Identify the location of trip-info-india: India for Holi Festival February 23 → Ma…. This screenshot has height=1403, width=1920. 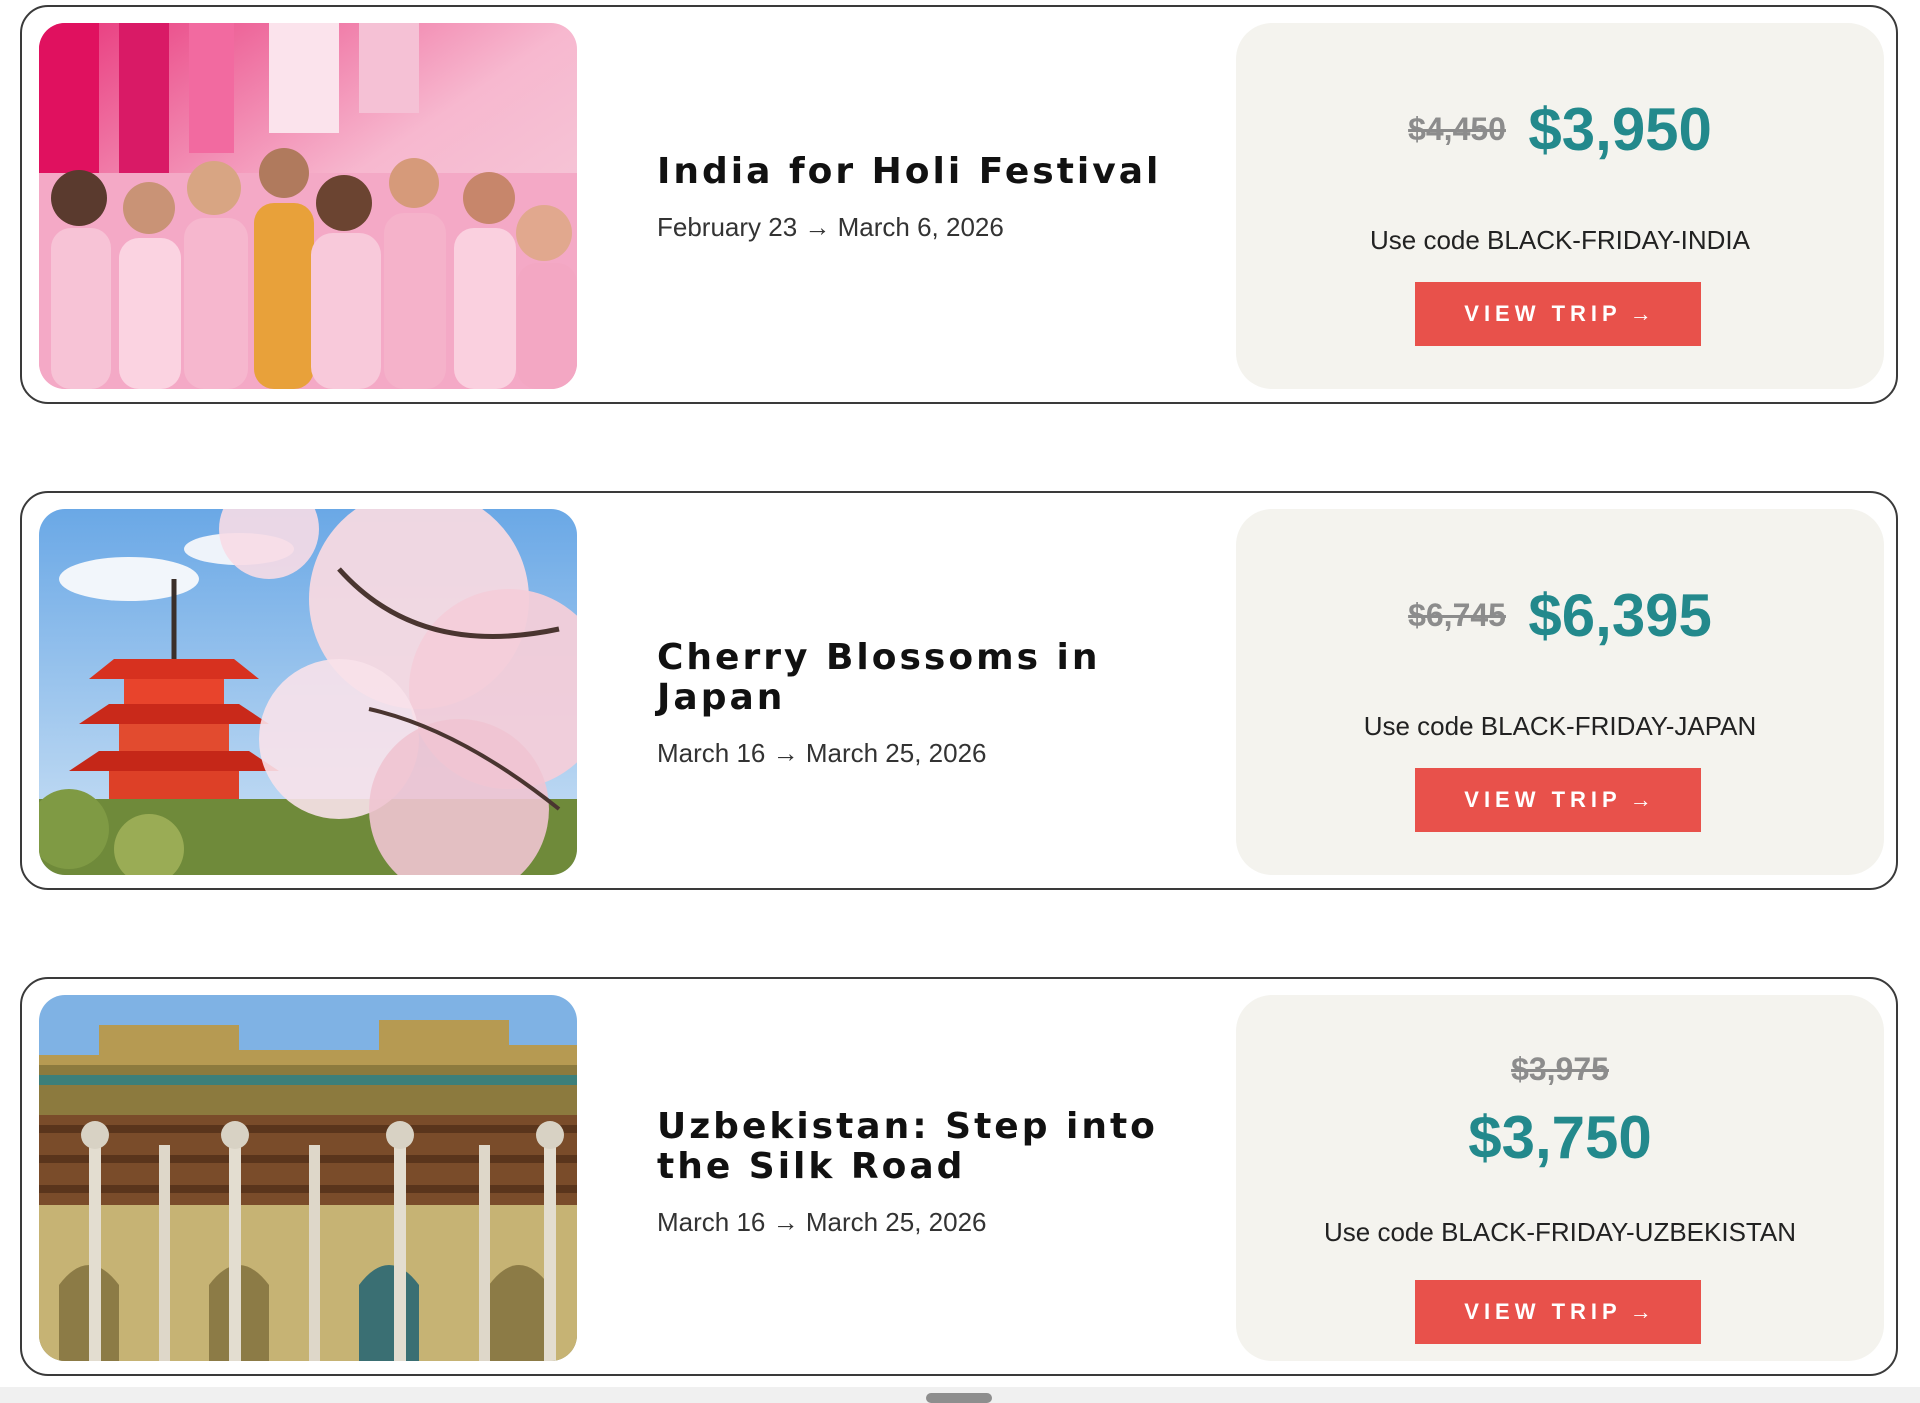
(937, 197).